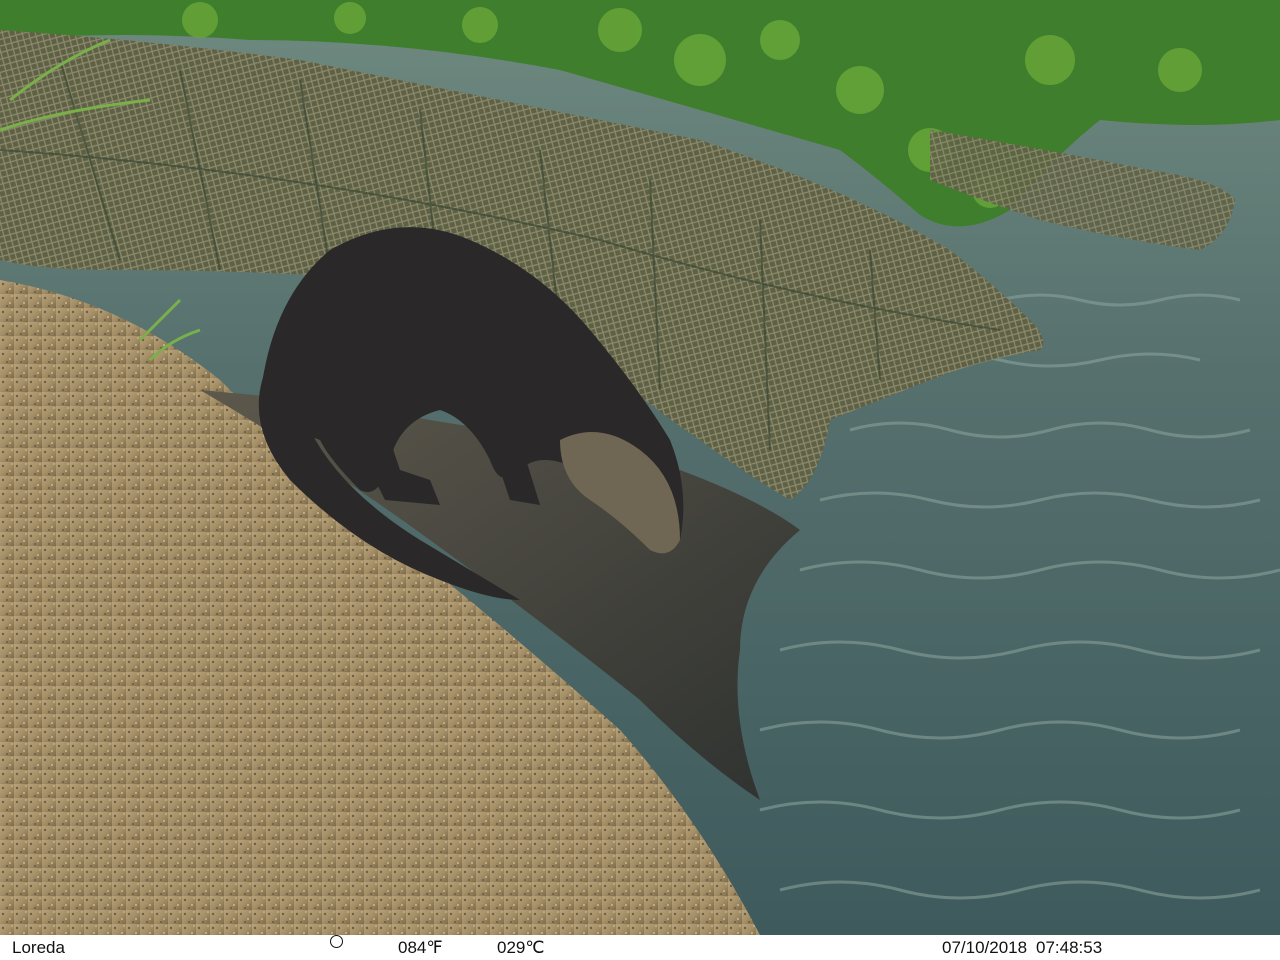 Image resolution: width=1280 pixels, height=960 pixels. Describe the element at coordinates (985, 947) in the screenshot. I see `capture-date: 07/10/2018` at that location.